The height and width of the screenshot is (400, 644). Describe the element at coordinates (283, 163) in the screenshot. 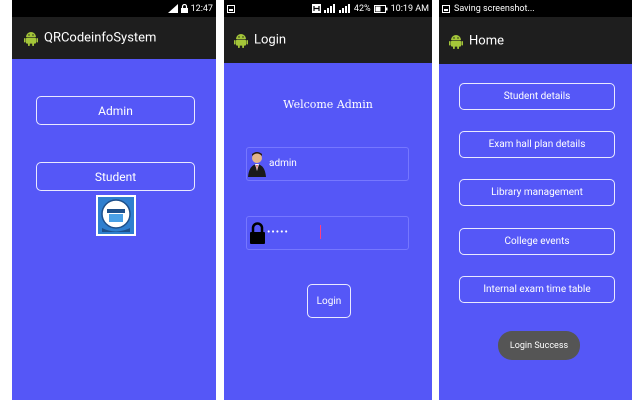

I see `username-value: admin` at that location.